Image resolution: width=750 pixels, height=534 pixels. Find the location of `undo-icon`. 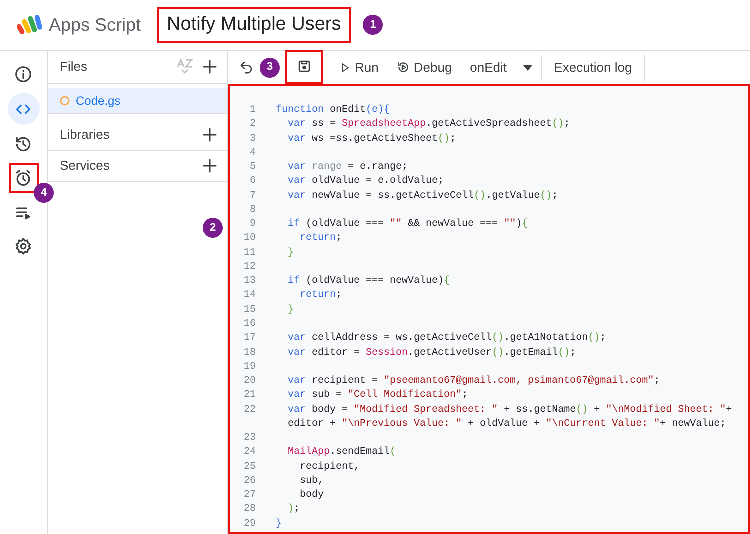

undo-icon is located at coordinates (246, 67).